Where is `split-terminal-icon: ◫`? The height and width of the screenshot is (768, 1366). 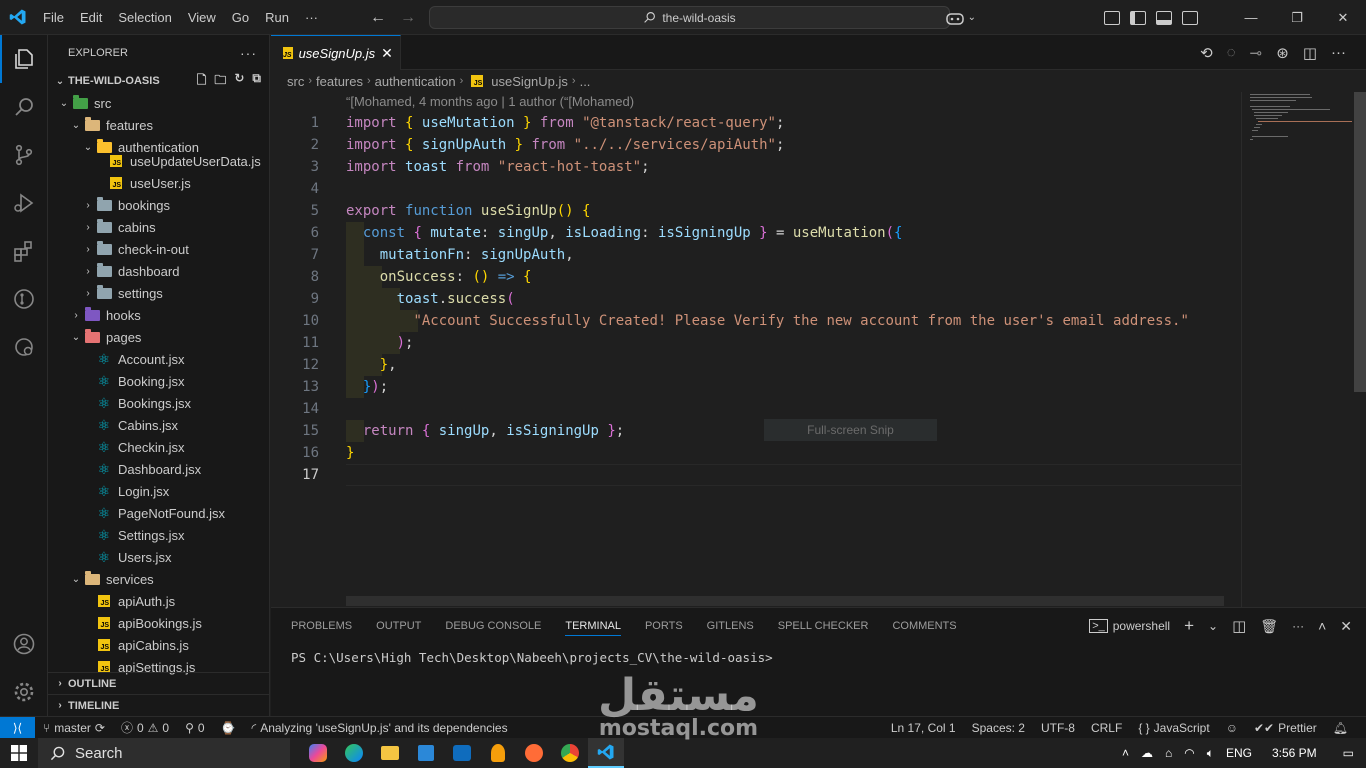 split-terminal-icon: ◫ is located at coordinates (1239, 626).